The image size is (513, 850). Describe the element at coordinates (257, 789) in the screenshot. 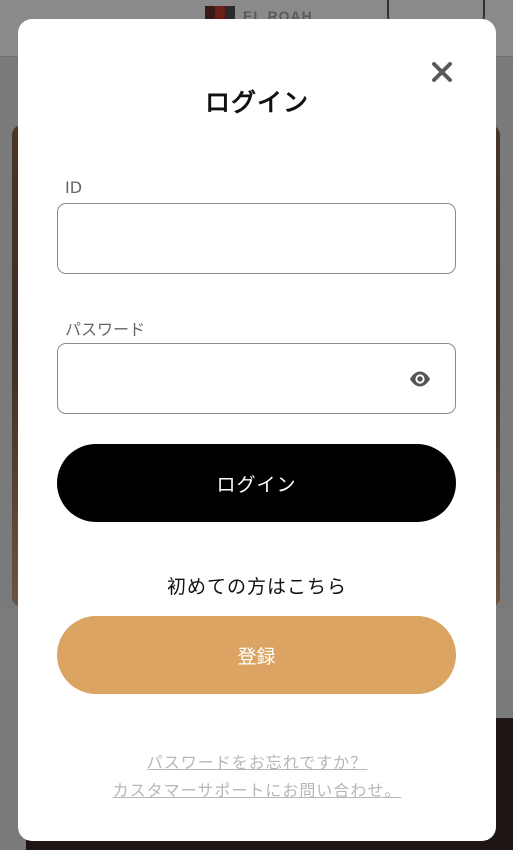

I see `customer-support-link: カスタマーサポートにお問い合わせ。` at that location.